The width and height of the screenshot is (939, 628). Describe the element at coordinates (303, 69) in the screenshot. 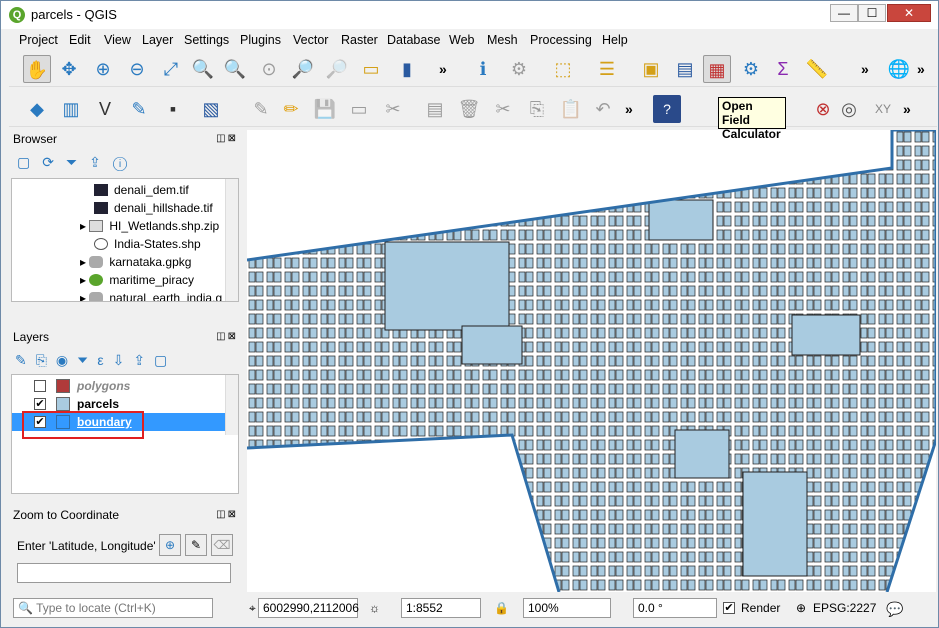

I see `zoom-last-icon: 🔎` at that location.